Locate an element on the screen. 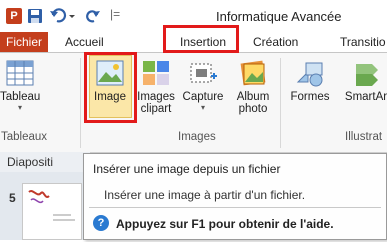 This screenshot has height=242, width=387. screenshot-icon is located at coordinates (203, 73).